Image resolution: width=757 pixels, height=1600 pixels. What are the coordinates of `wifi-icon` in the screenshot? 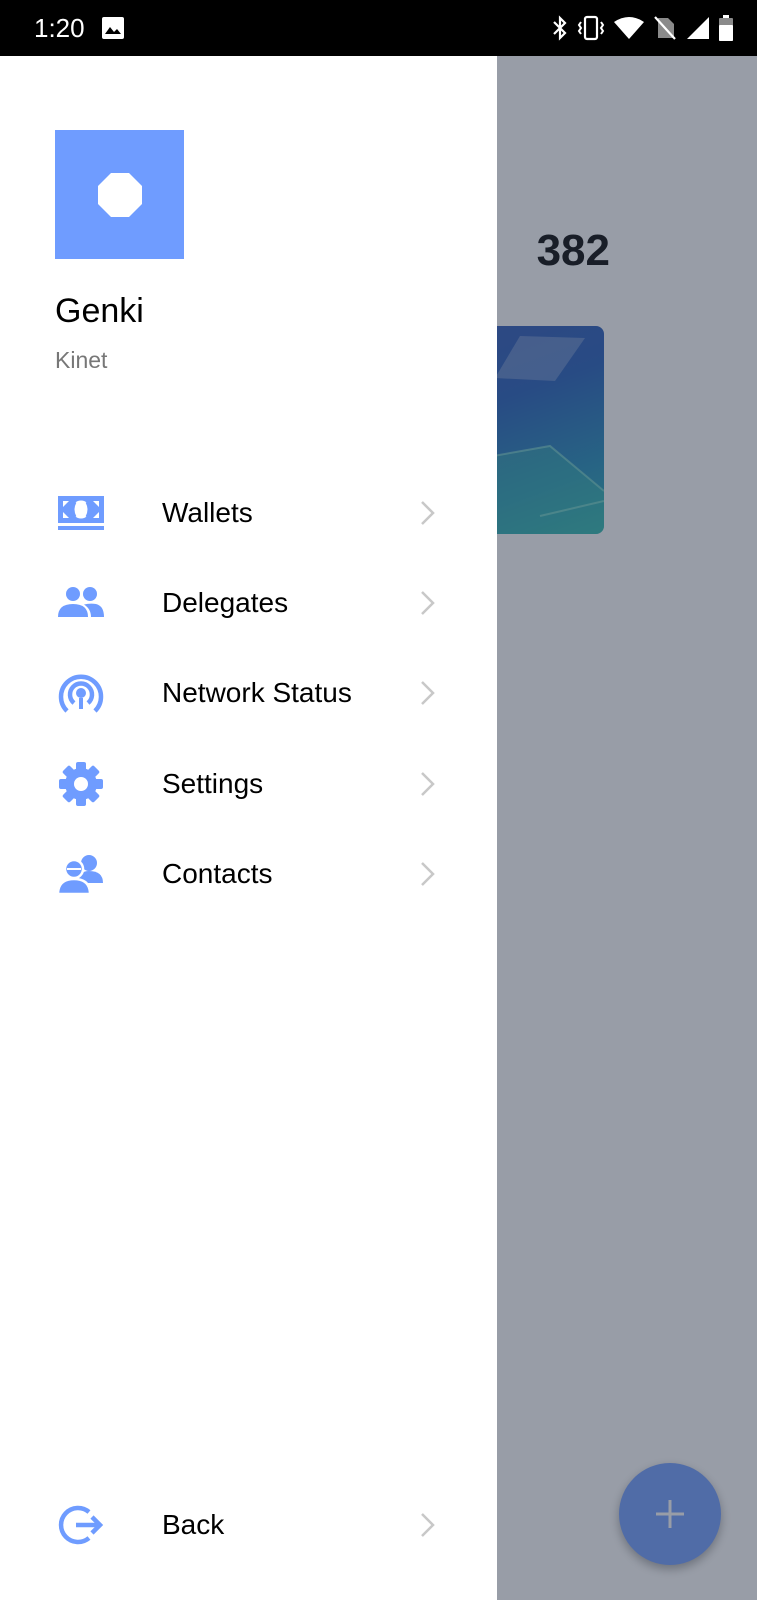 It's located at (629, 28).